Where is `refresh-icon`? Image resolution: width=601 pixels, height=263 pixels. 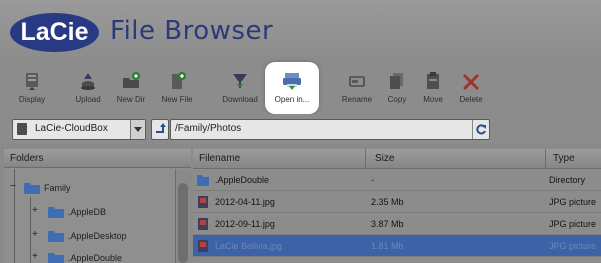
refresh-icon is located at coordinates (481, 129).